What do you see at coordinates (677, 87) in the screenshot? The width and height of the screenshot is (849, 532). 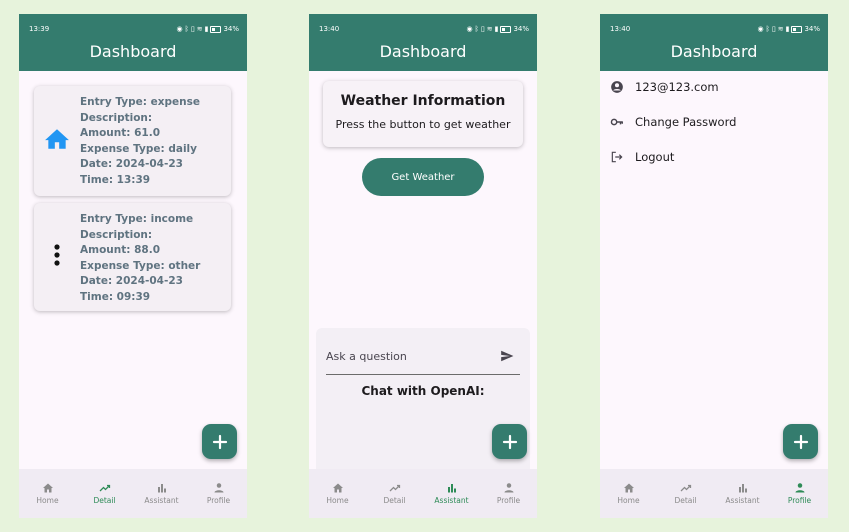 I see `account-email: 123@123.com` at bounding box center [677, 87].